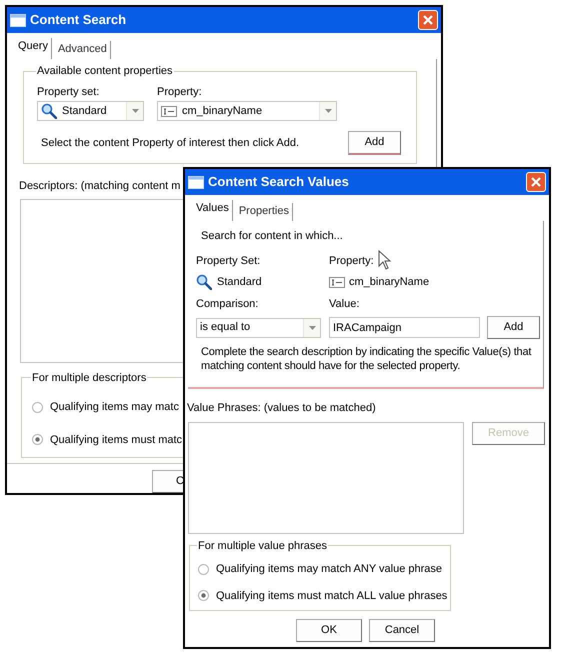  I want to click on radio-label: Qualifying items may match ANY value phrase, so click(329, 569).